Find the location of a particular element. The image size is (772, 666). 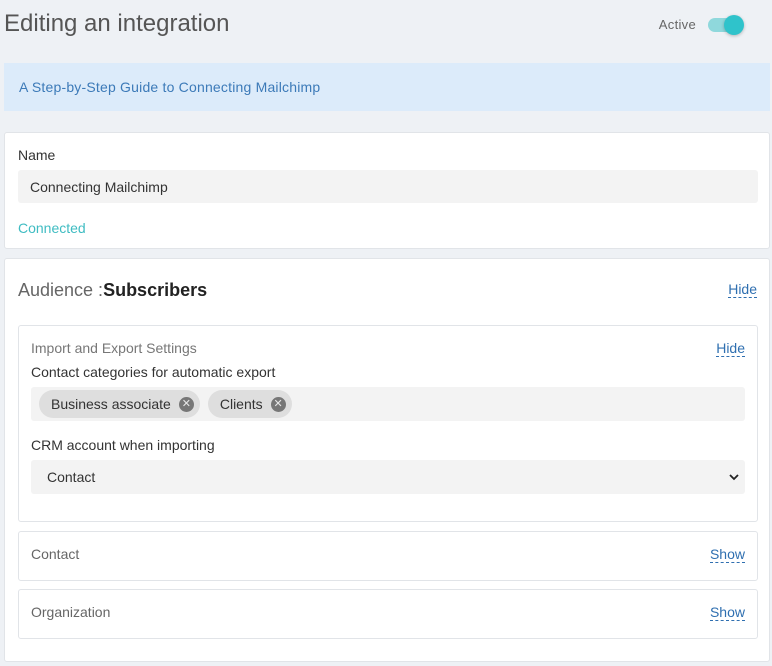

page-header: Editing an integration Active is located at coordinates (386, 26).